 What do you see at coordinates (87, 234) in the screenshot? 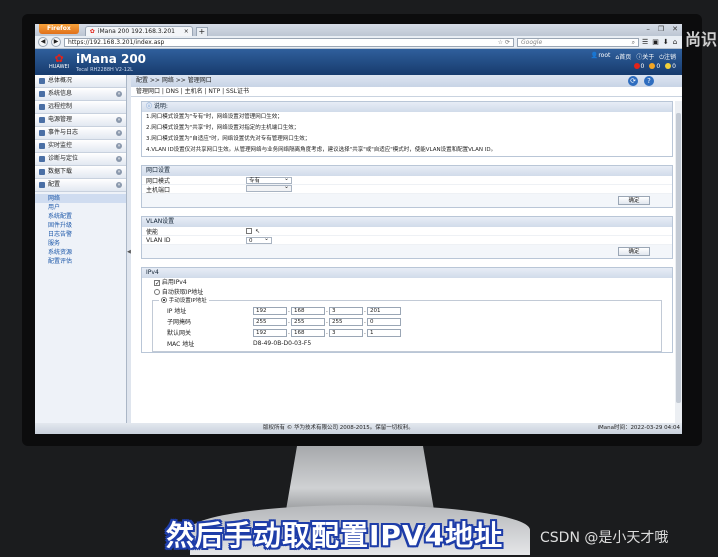
I see `submenu-log-alarm: 日志告警` at bounding box center [87, 234].